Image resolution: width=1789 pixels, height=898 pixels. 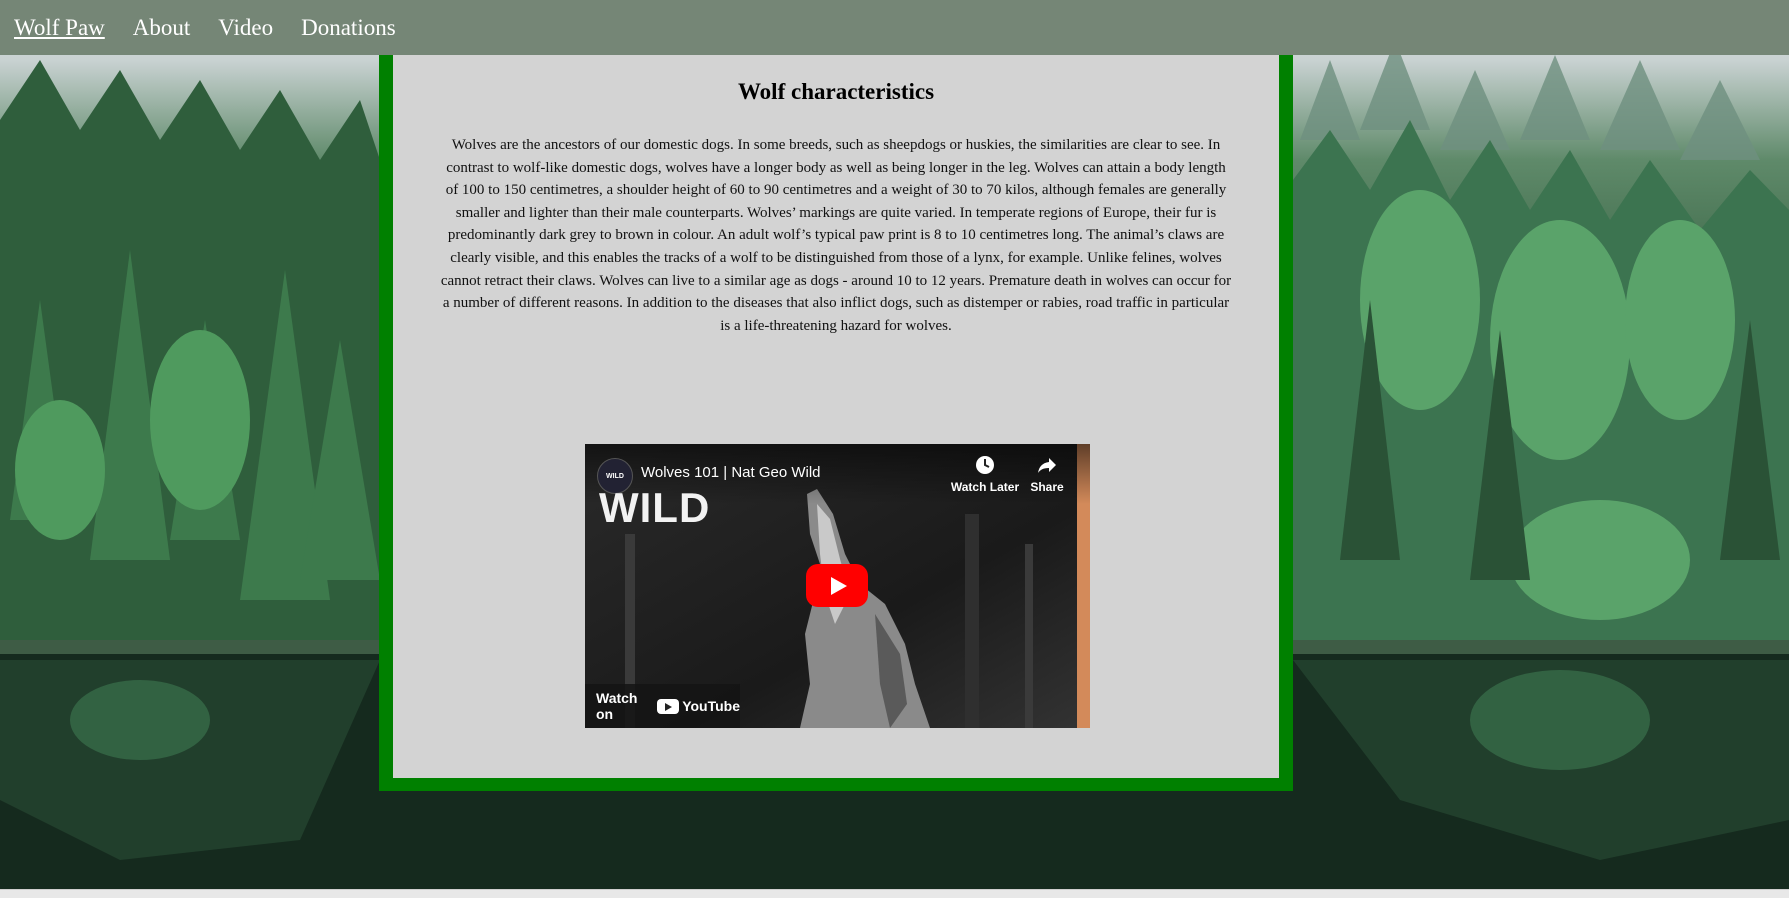 What do you see at coordinates (985, 467) in the screenshot?
I see `clock-icon` at bounding box center [985, 467].